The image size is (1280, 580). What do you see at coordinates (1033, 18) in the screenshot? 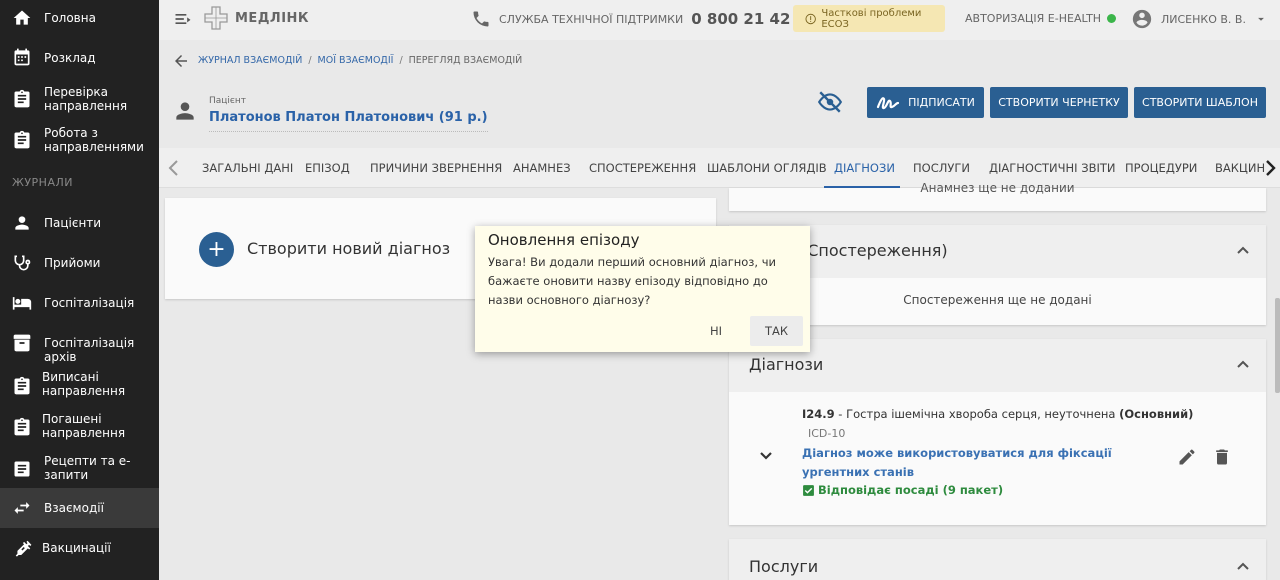
I see `auth-label: АВТОРИЗАЦІЯ E-HEALTH` at bounding box center [1033, 18].